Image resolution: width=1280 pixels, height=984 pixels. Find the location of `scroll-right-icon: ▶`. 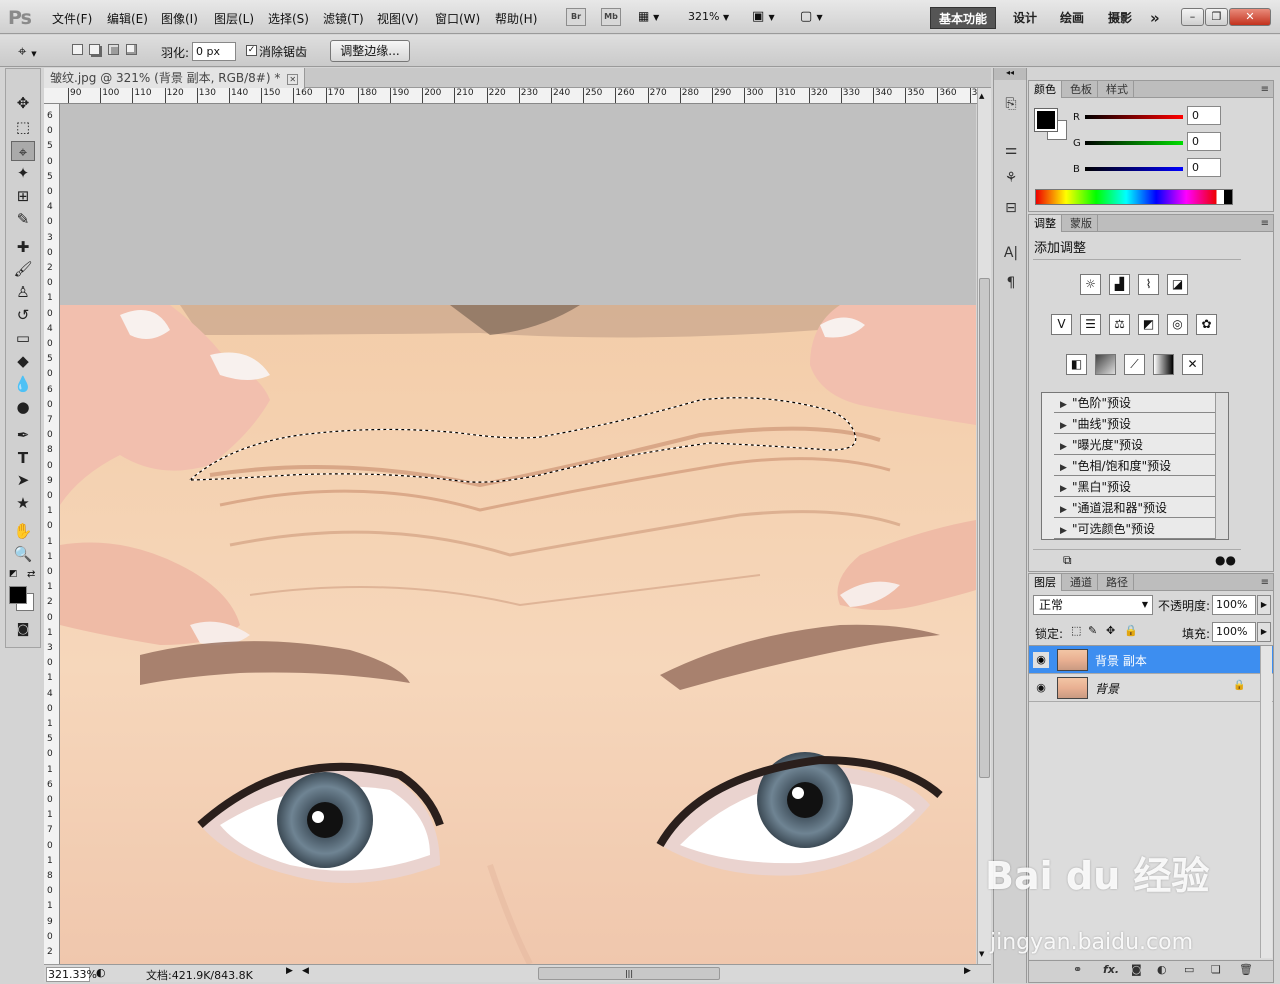

scroll-right-icon: ▶ is located at coordinates (967, 971).